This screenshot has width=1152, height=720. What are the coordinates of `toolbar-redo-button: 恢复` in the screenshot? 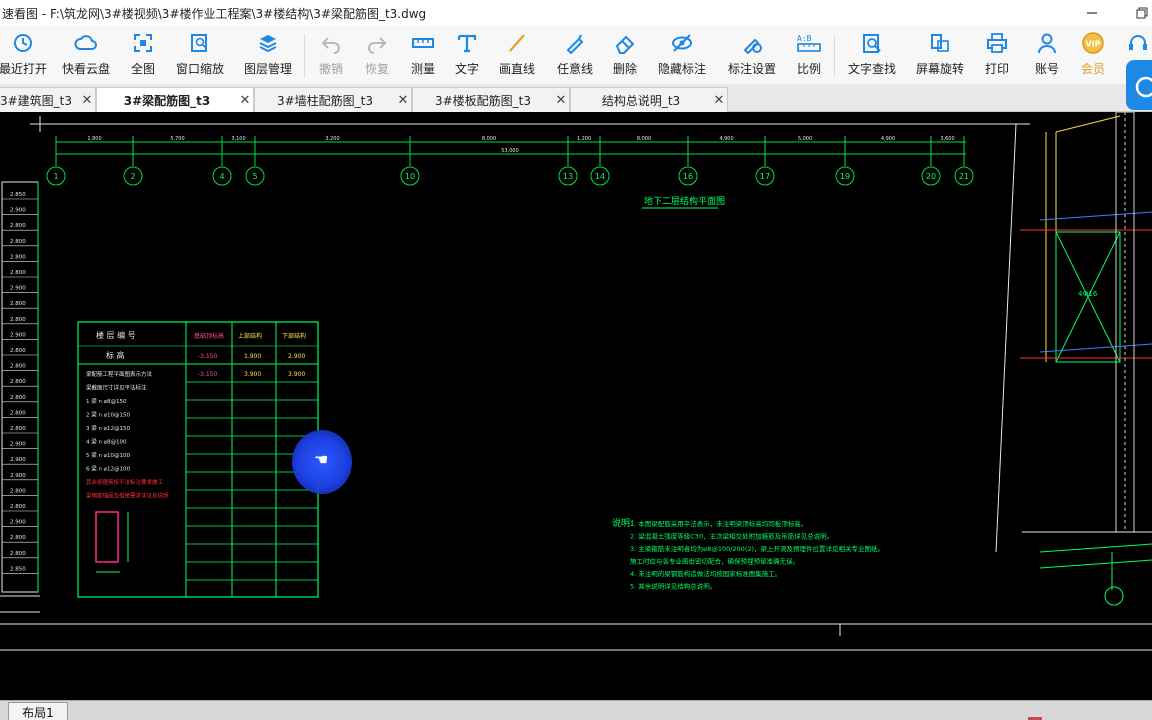 It's located at (377, 56).